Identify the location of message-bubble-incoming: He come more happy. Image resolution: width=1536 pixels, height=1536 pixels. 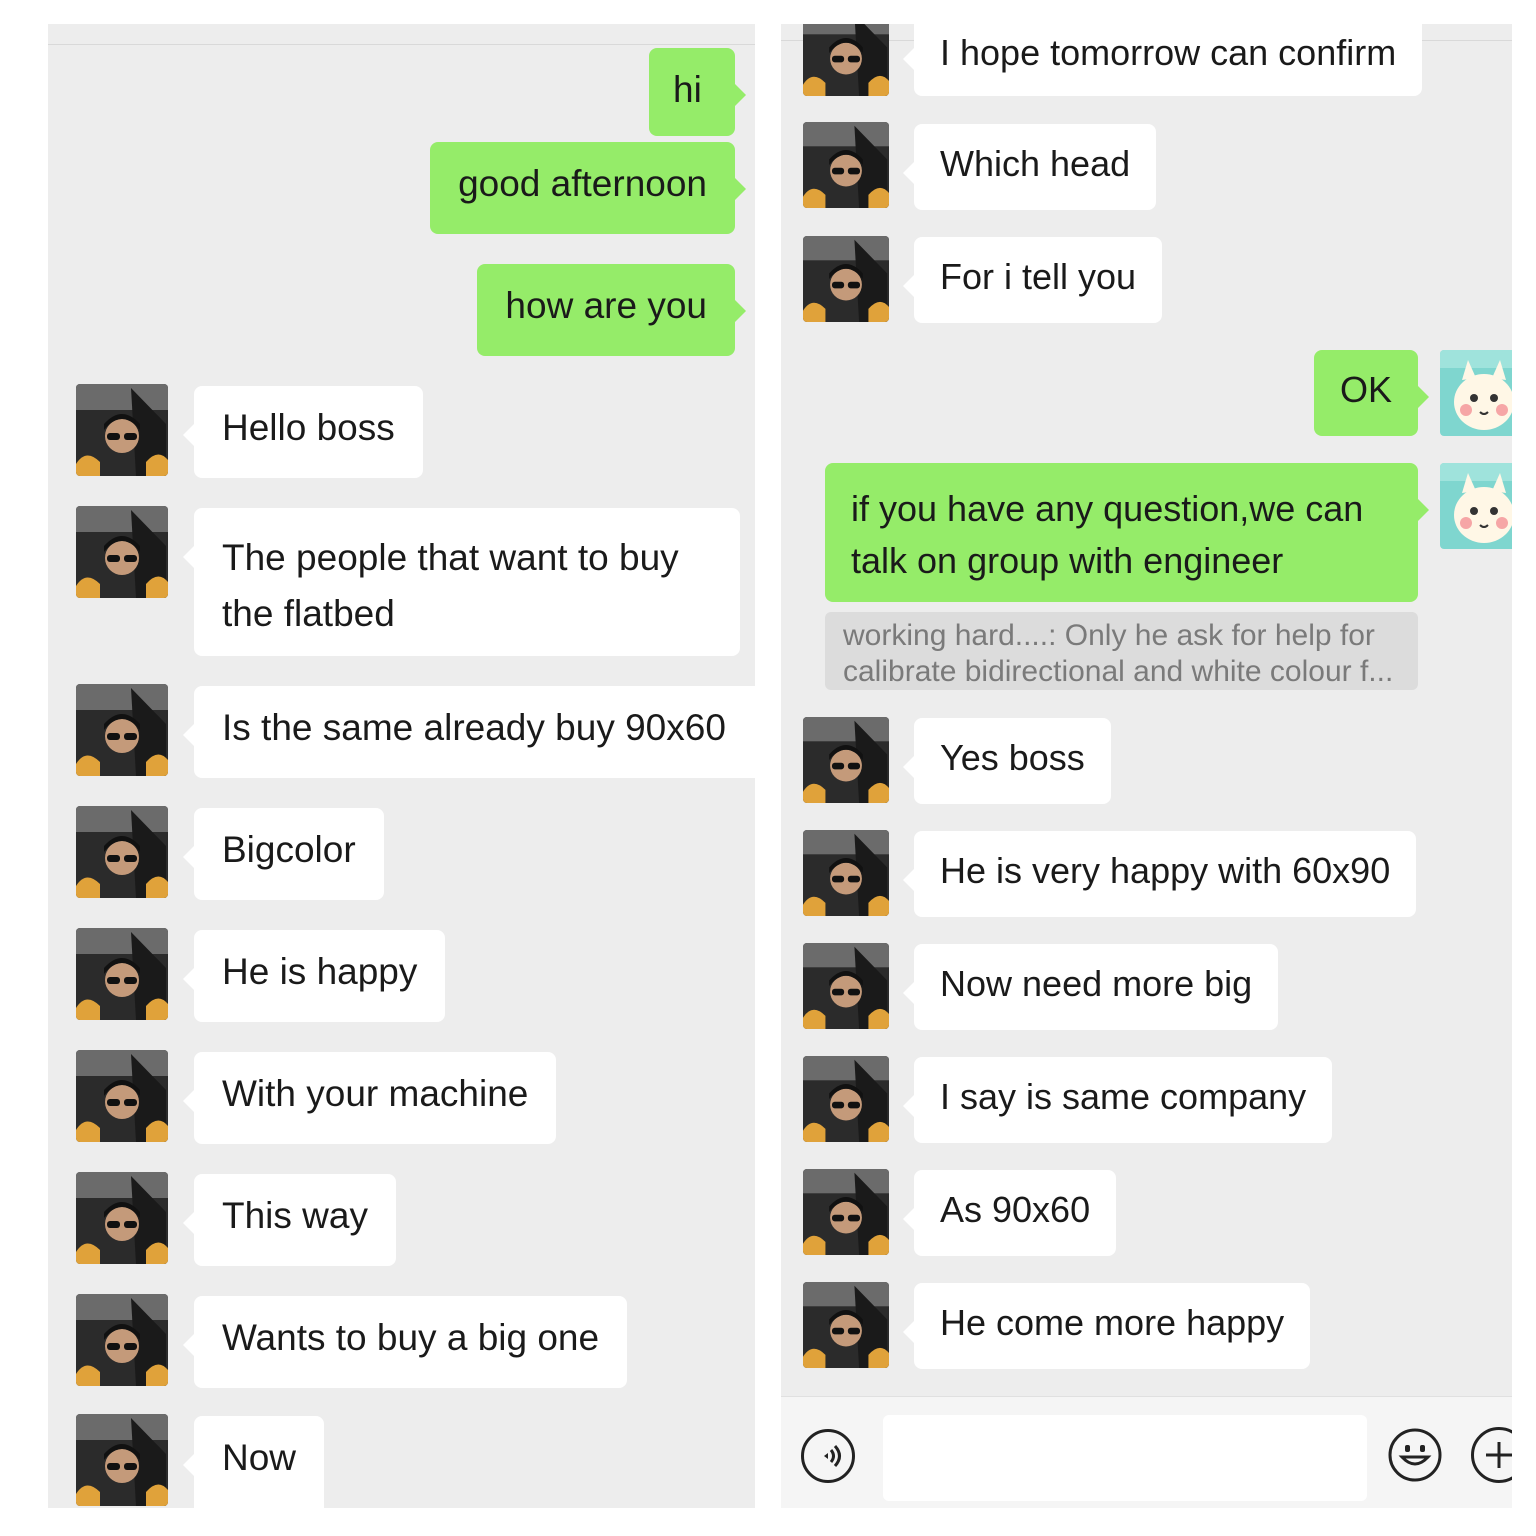
(1106, 1326).